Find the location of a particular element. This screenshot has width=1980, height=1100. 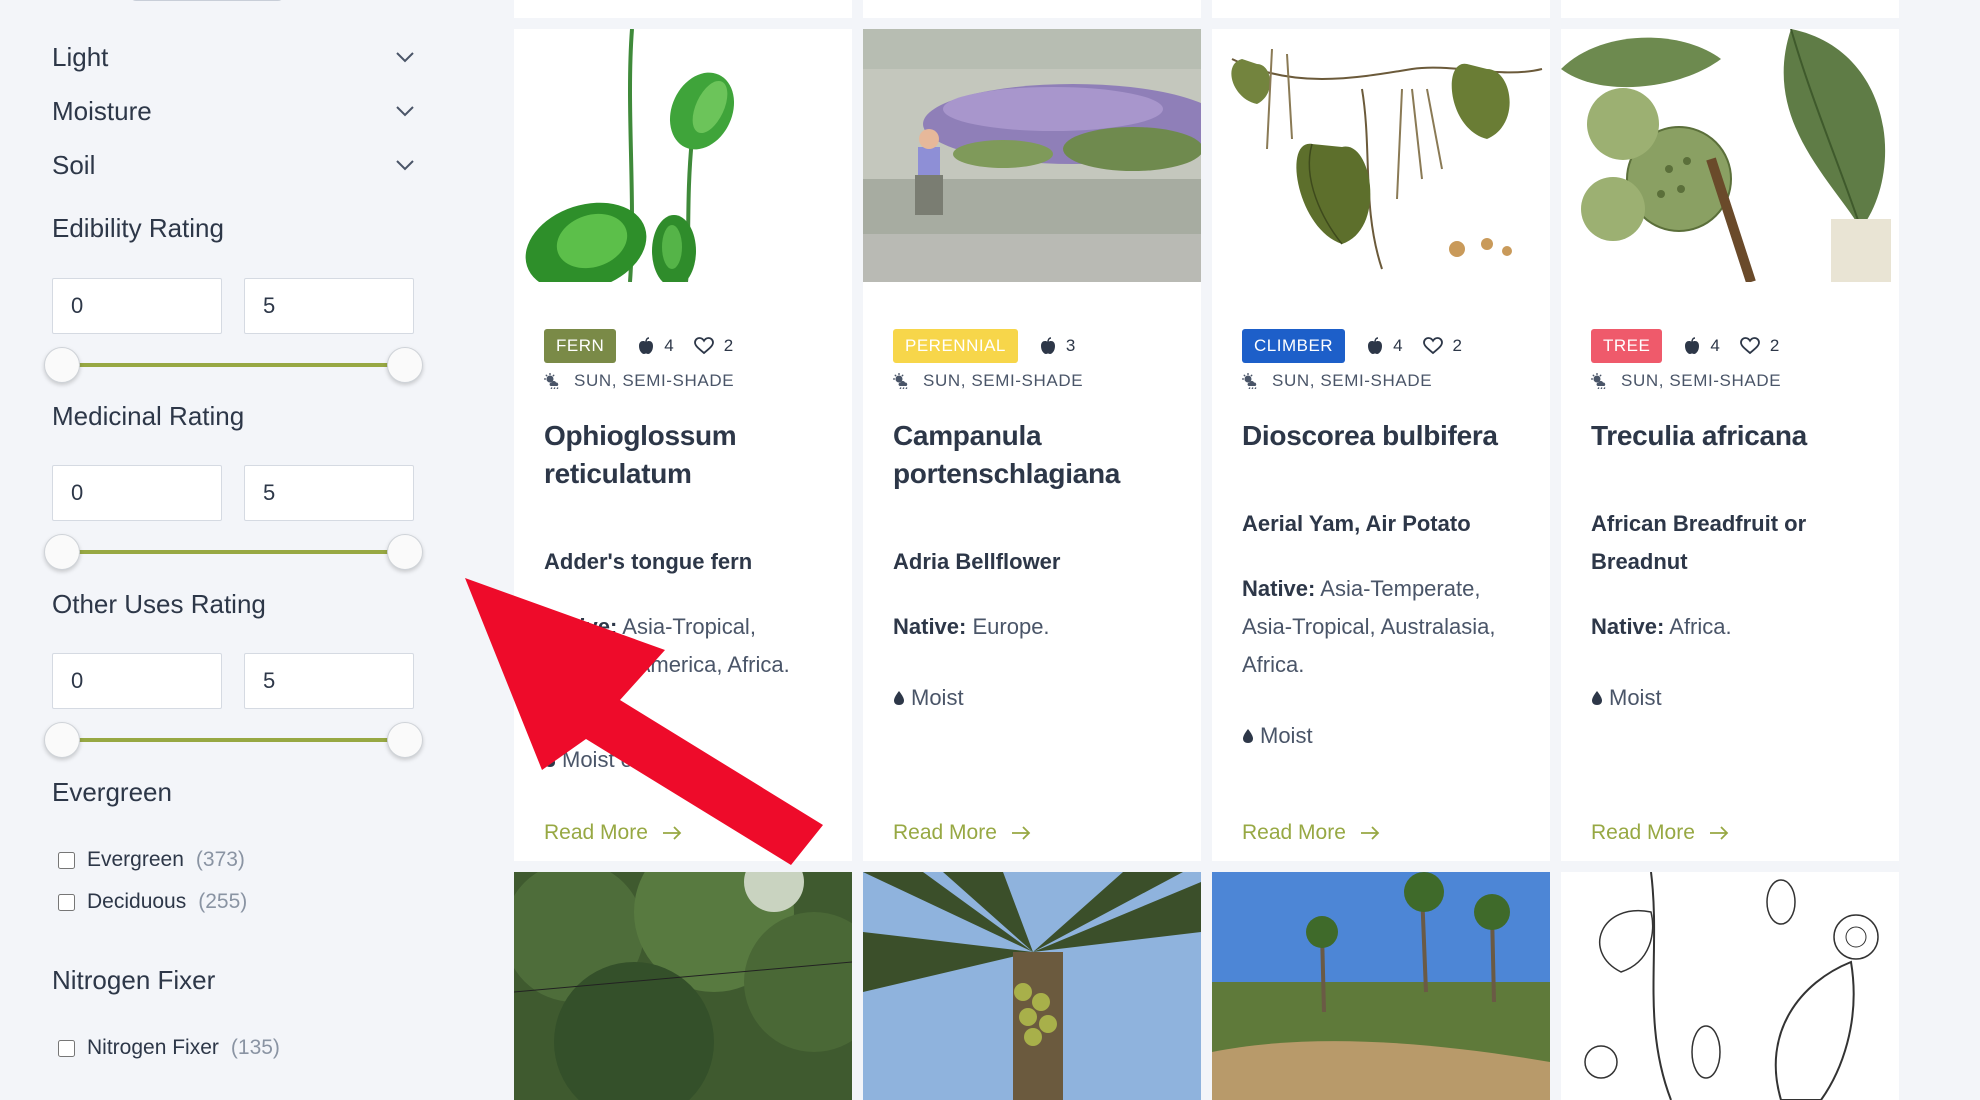

option-label: Nitrogen Fixer is located at coordinates (153, 1047).